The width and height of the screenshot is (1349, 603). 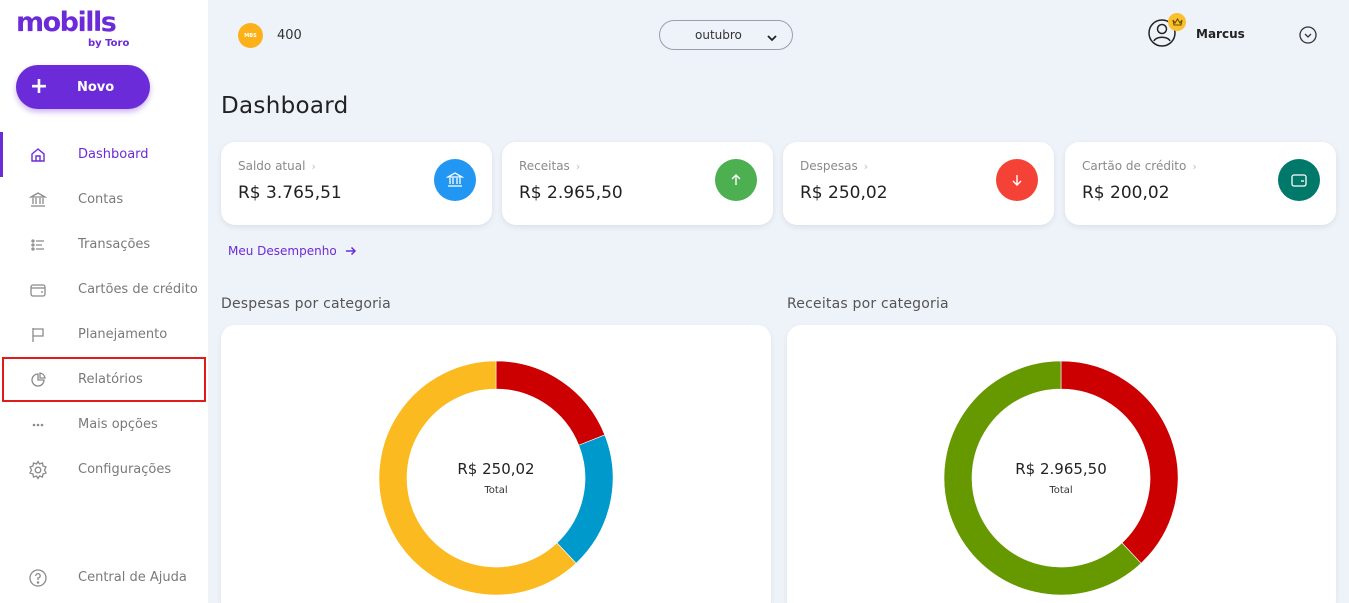 What do you see at coordinates (829, 166) in the screenshot?
I see `card-label: Despesas` at bounding box center [829, 166].